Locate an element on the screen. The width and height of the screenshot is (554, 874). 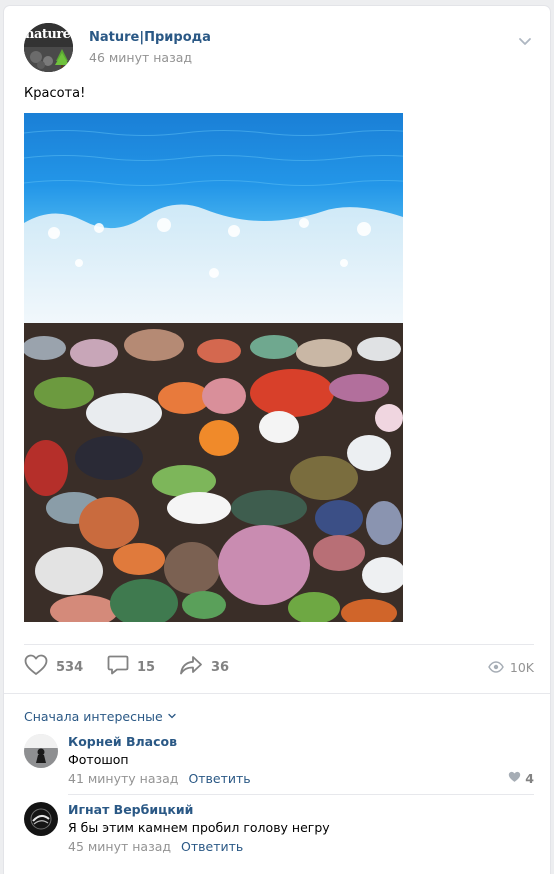
group-avatar-text: nature is located at coordinates (48, 34).